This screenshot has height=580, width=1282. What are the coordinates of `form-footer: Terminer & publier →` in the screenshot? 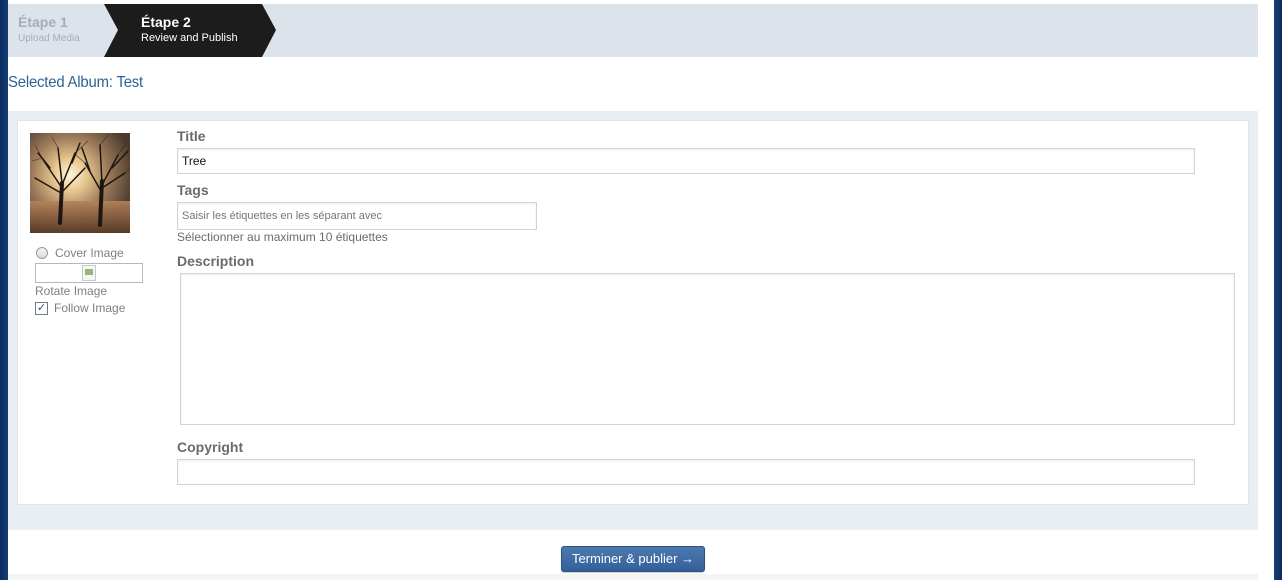 It's located at (633, 553).